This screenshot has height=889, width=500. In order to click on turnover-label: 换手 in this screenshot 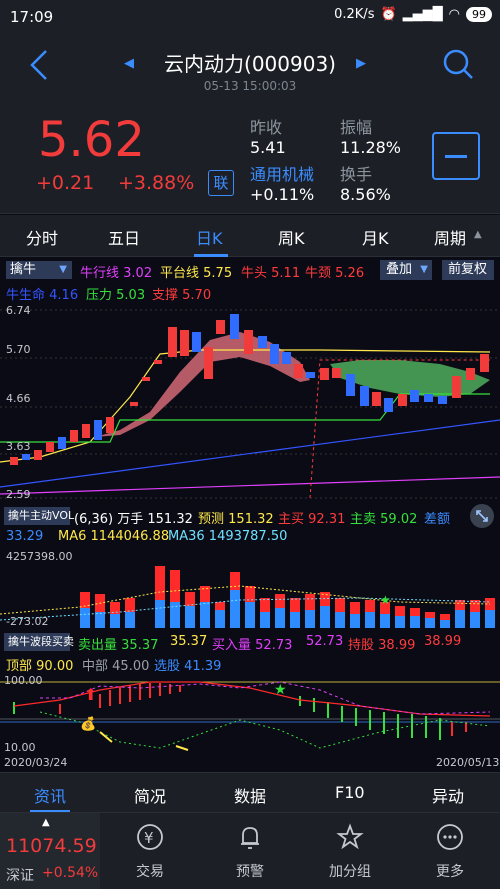, I will do `click(356, 174)`.